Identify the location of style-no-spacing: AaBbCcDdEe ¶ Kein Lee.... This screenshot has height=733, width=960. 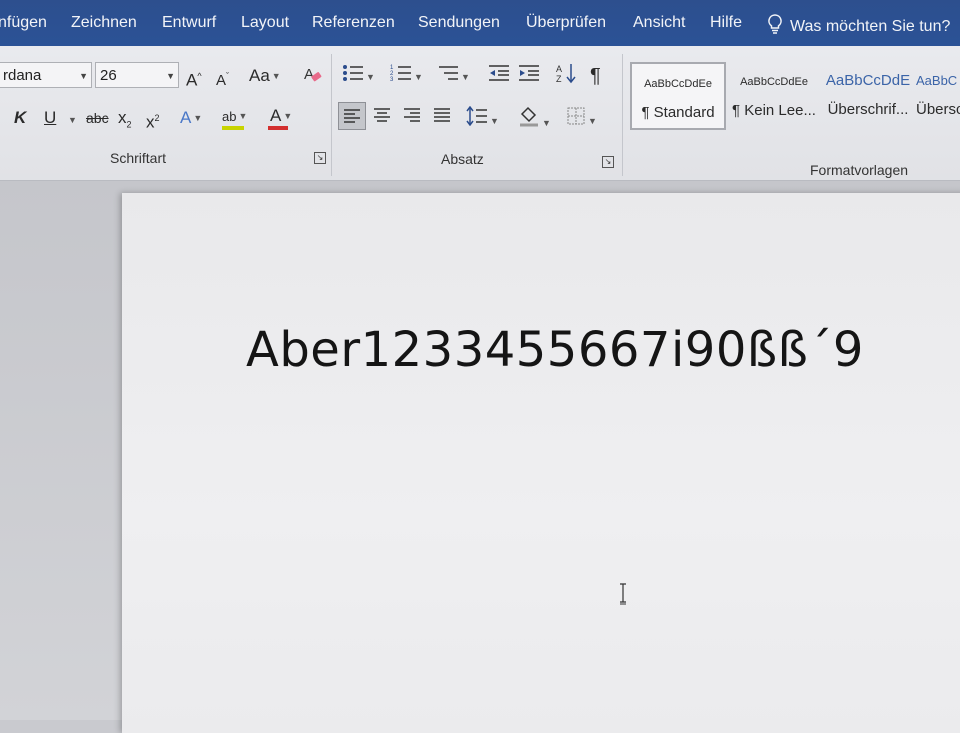
(774, 96).